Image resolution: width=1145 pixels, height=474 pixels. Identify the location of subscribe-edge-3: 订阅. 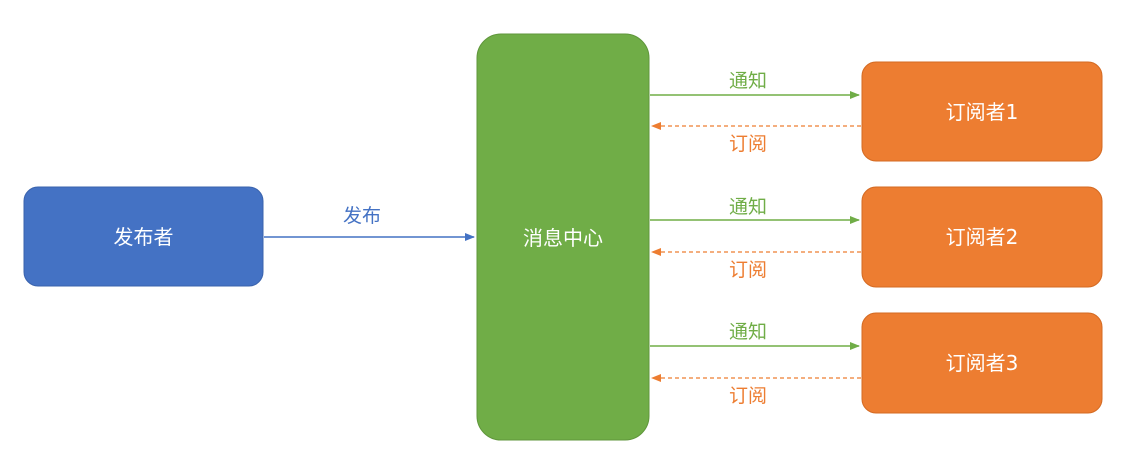
(756, 390).